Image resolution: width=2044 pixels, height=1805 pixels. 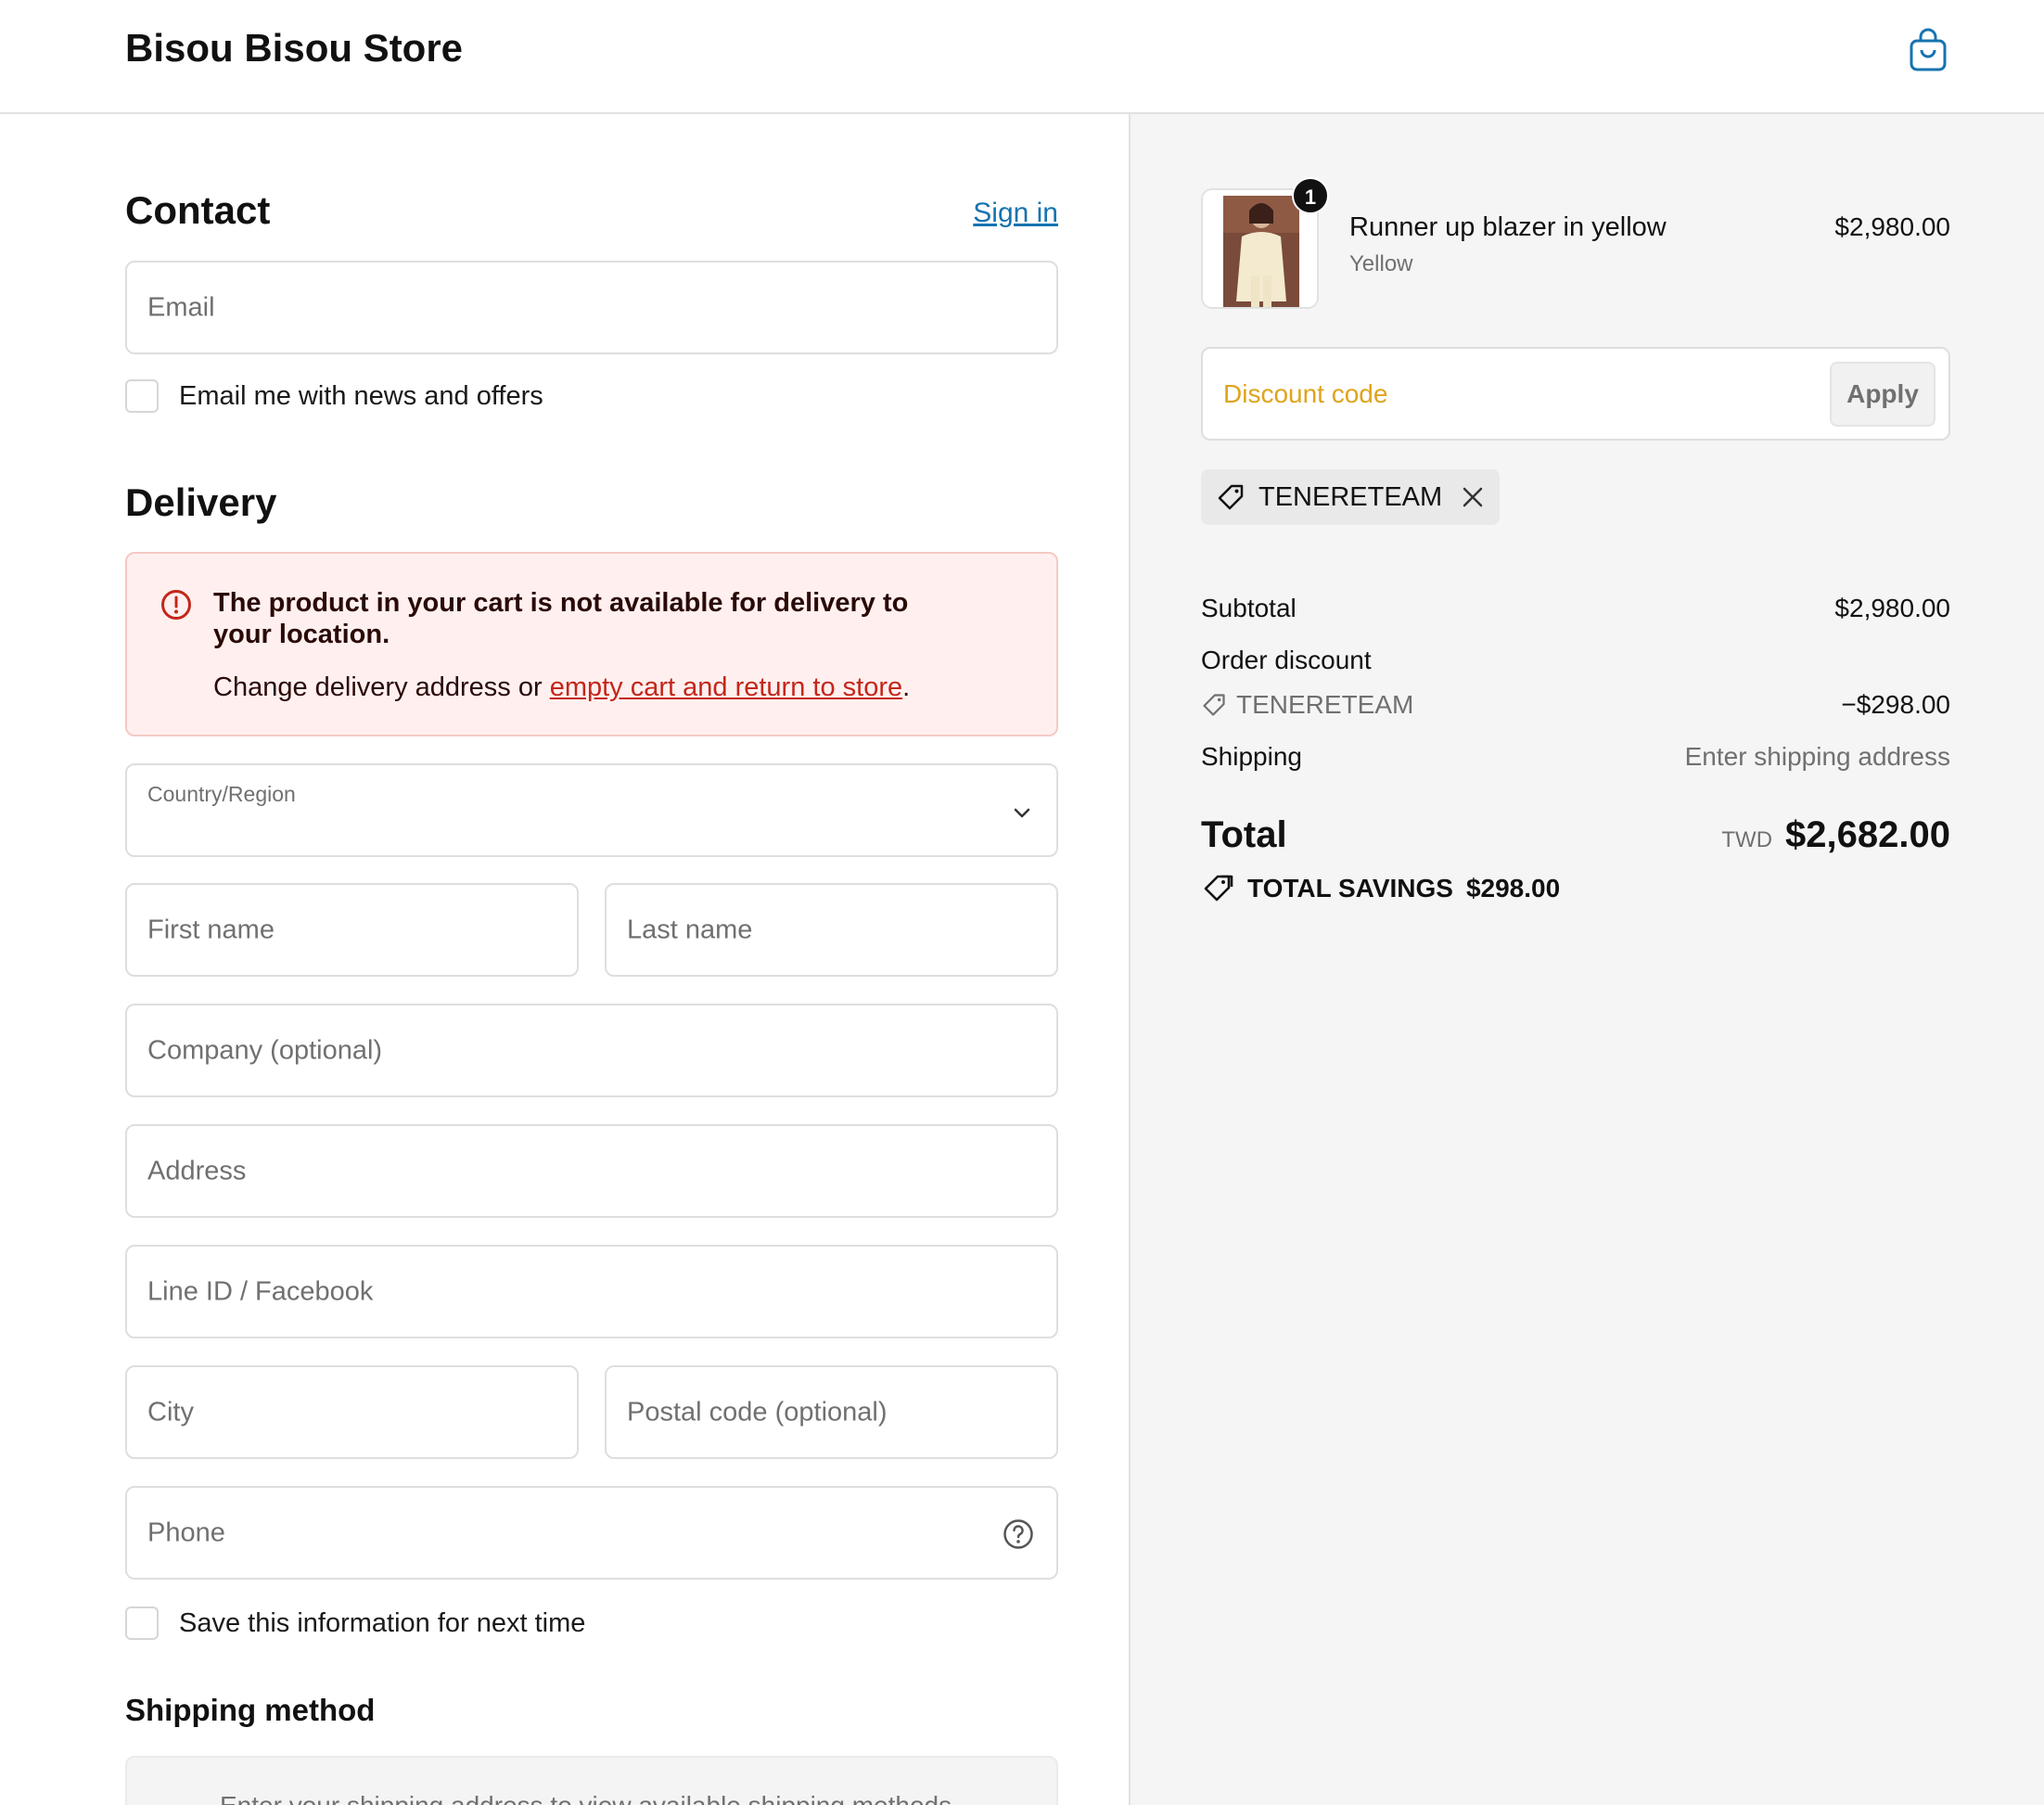 What do you see at coordinates (352, 930) in the screenshot?
I see `first-name-field: First name` at bounding box center [352, 930].